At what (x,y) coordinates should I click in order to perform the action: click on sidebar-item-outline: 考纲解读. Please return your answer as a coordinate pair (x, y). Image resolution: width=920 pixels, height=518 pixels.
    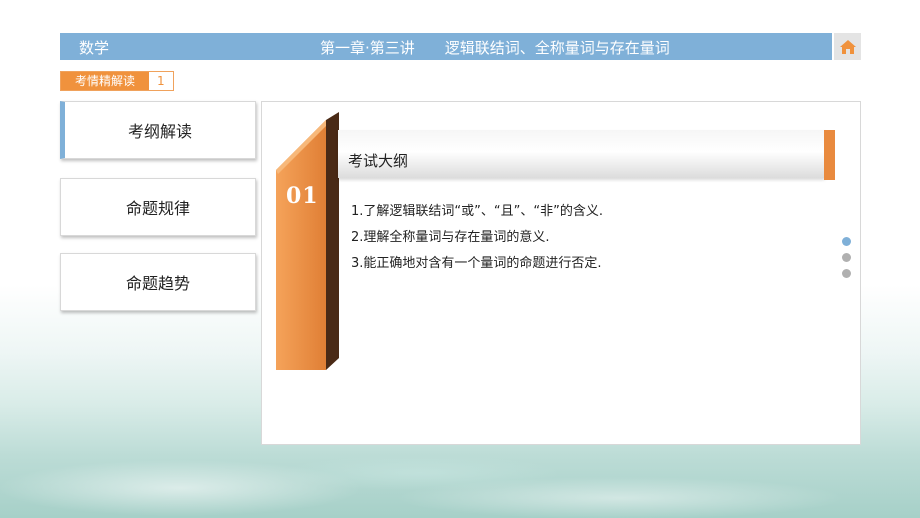
    Looking at the image, I should click on (158, 130).